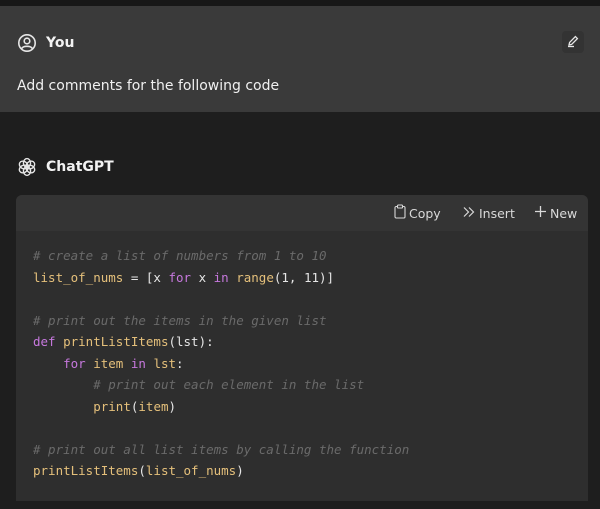  What do you see at coordinates (302, 213) in the screenshot?
I see `code-toolbar: Copy Insert New` at bounding box center [302, 213].